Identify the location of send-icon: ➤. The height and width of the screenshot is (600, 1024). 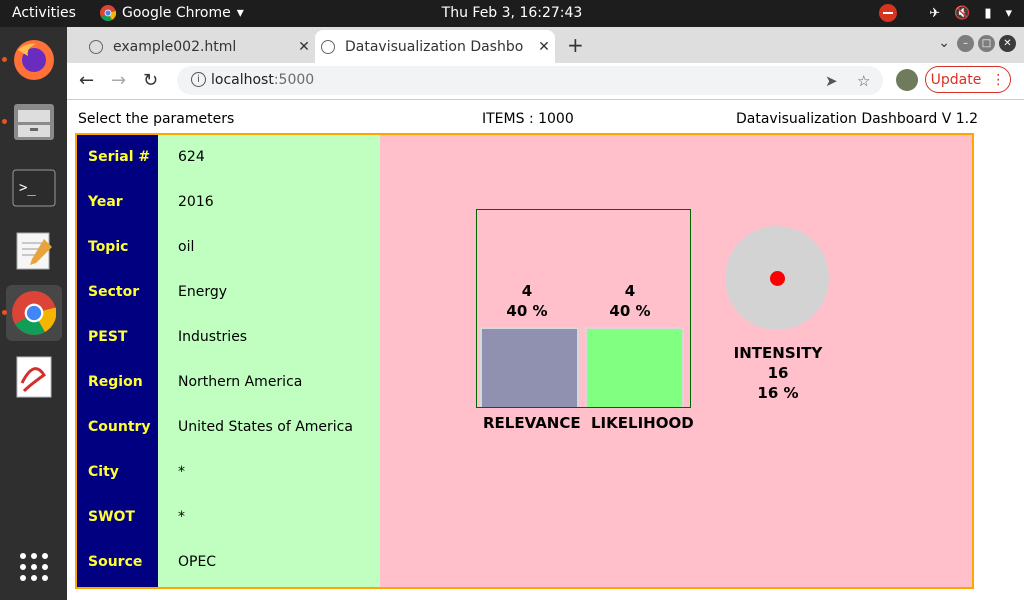
(831, 81).